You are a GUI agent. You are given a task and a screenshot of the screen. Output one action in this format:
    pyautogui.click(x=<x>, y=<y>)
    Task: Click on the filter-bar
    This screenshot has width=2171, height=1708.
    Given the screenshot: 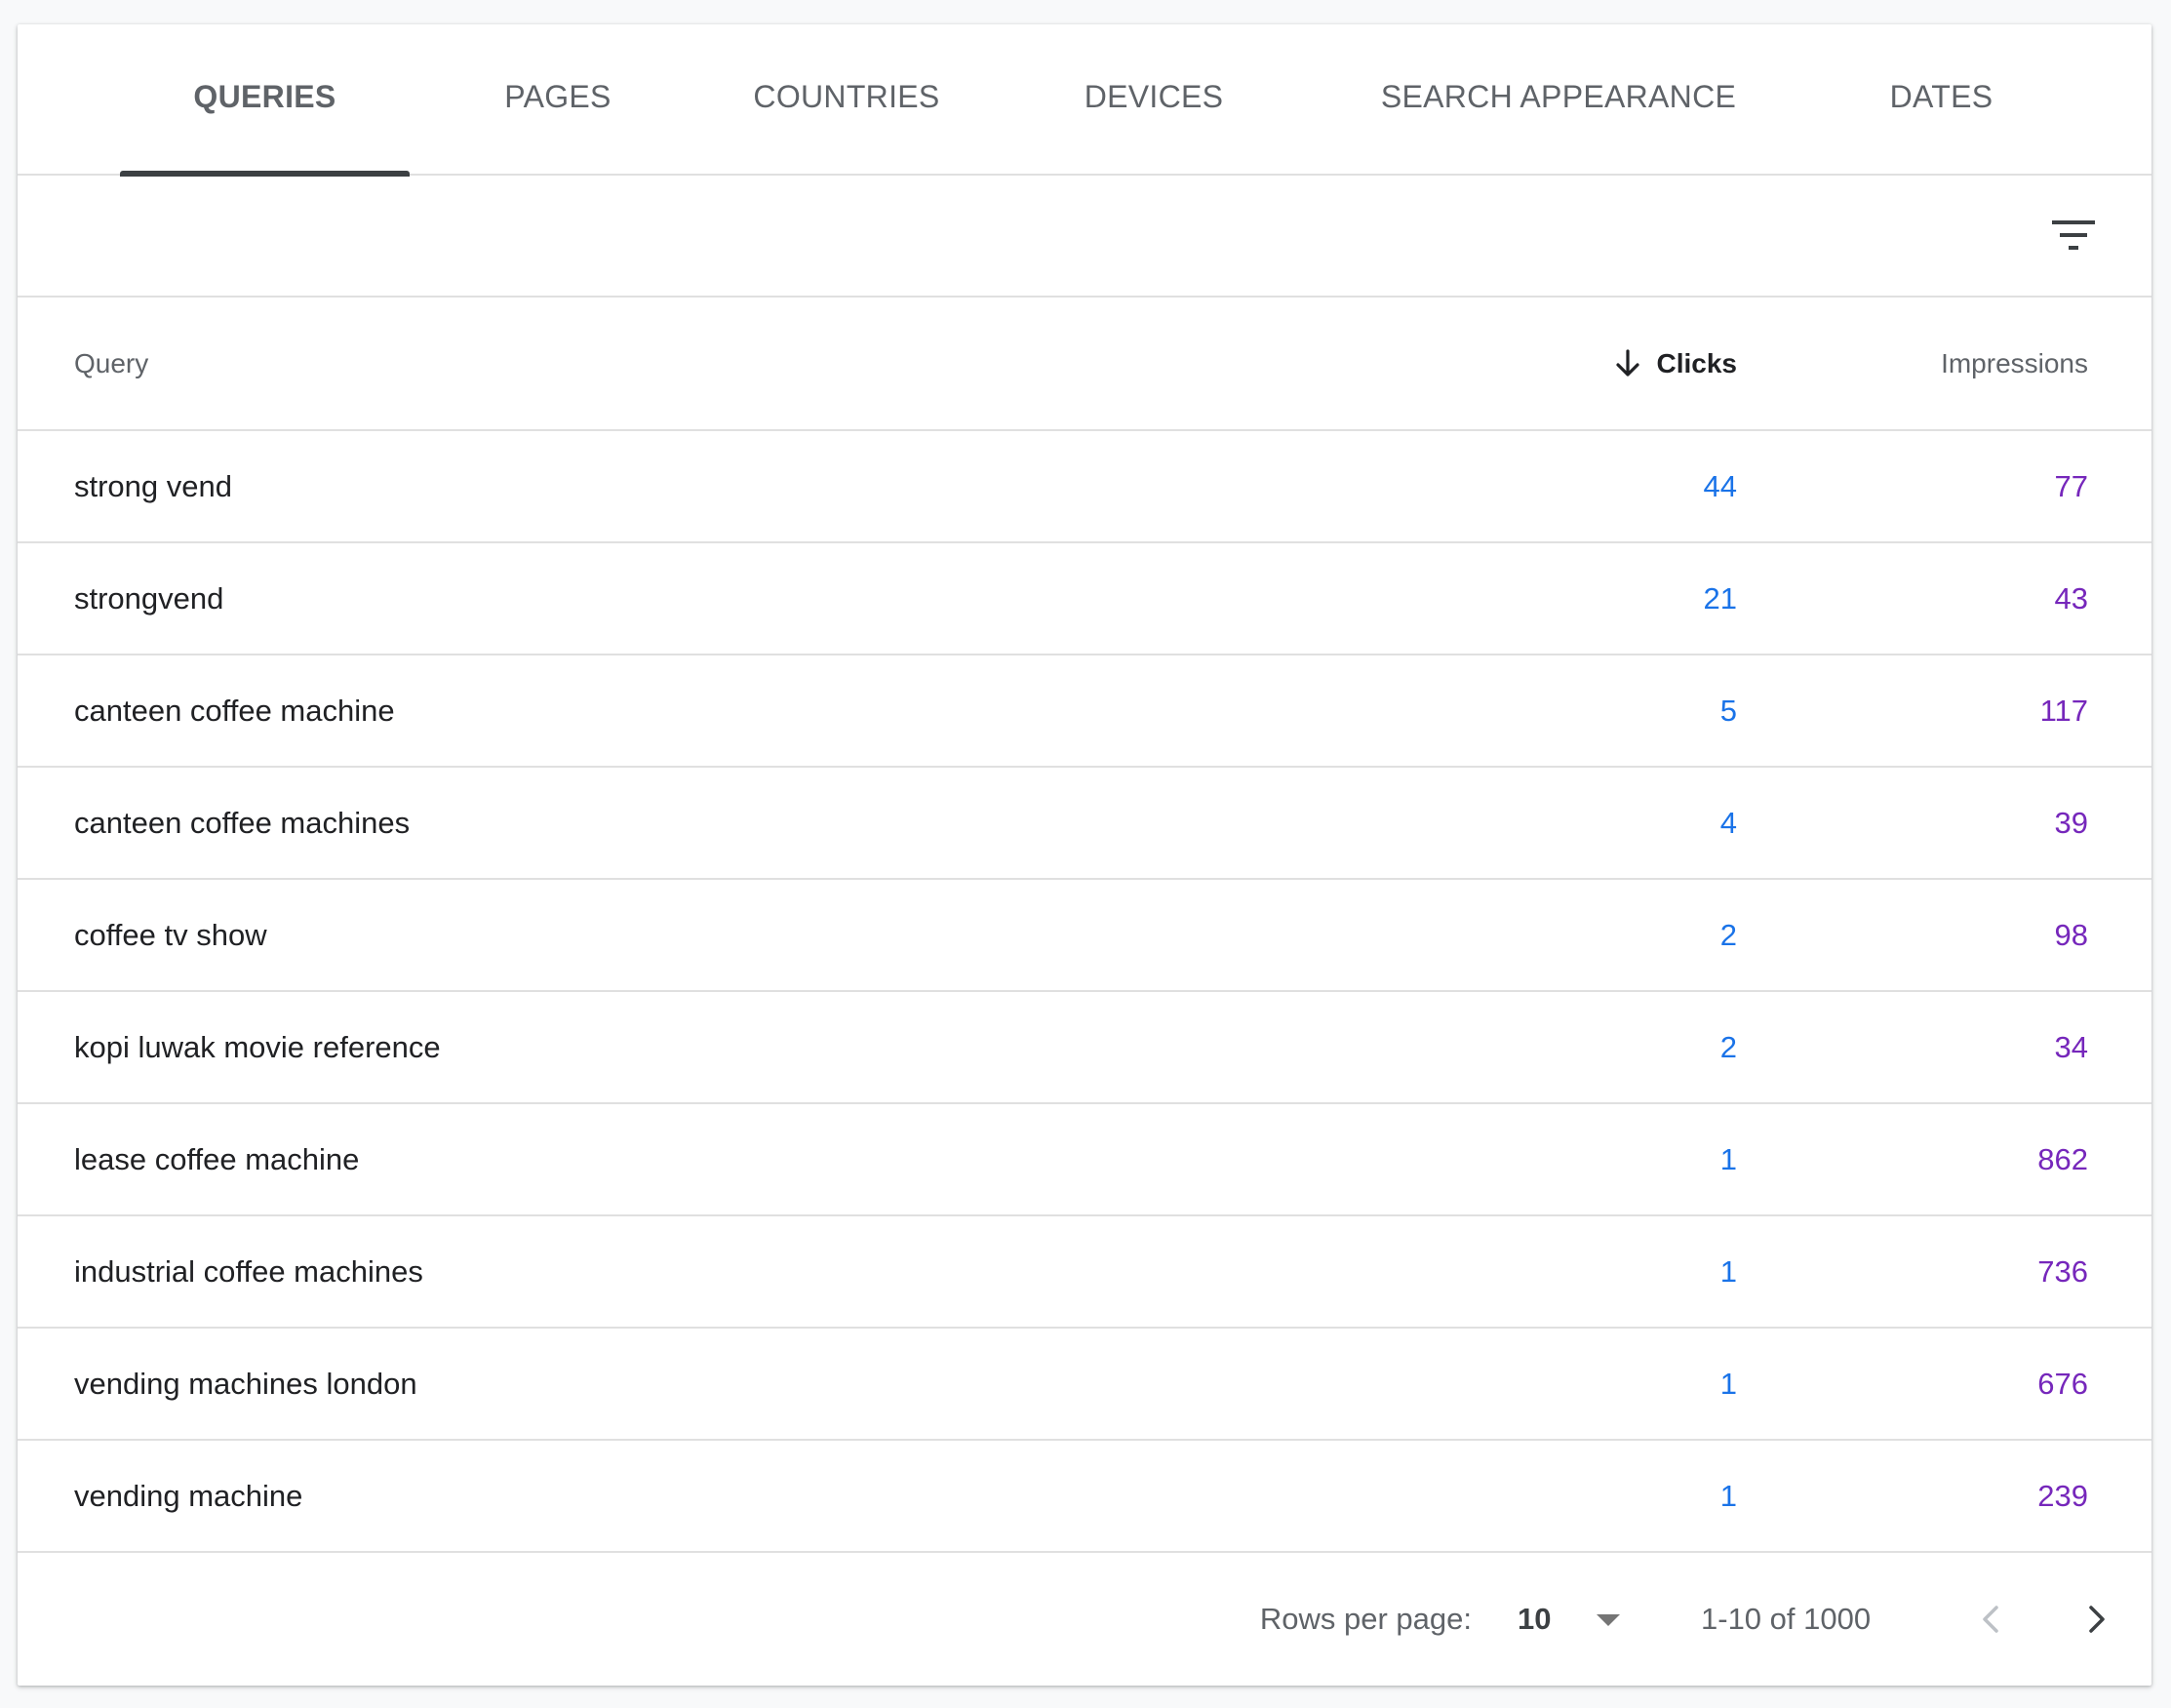 What is the action you would take?
    pyautogui.click(x=1084, y=237)
    